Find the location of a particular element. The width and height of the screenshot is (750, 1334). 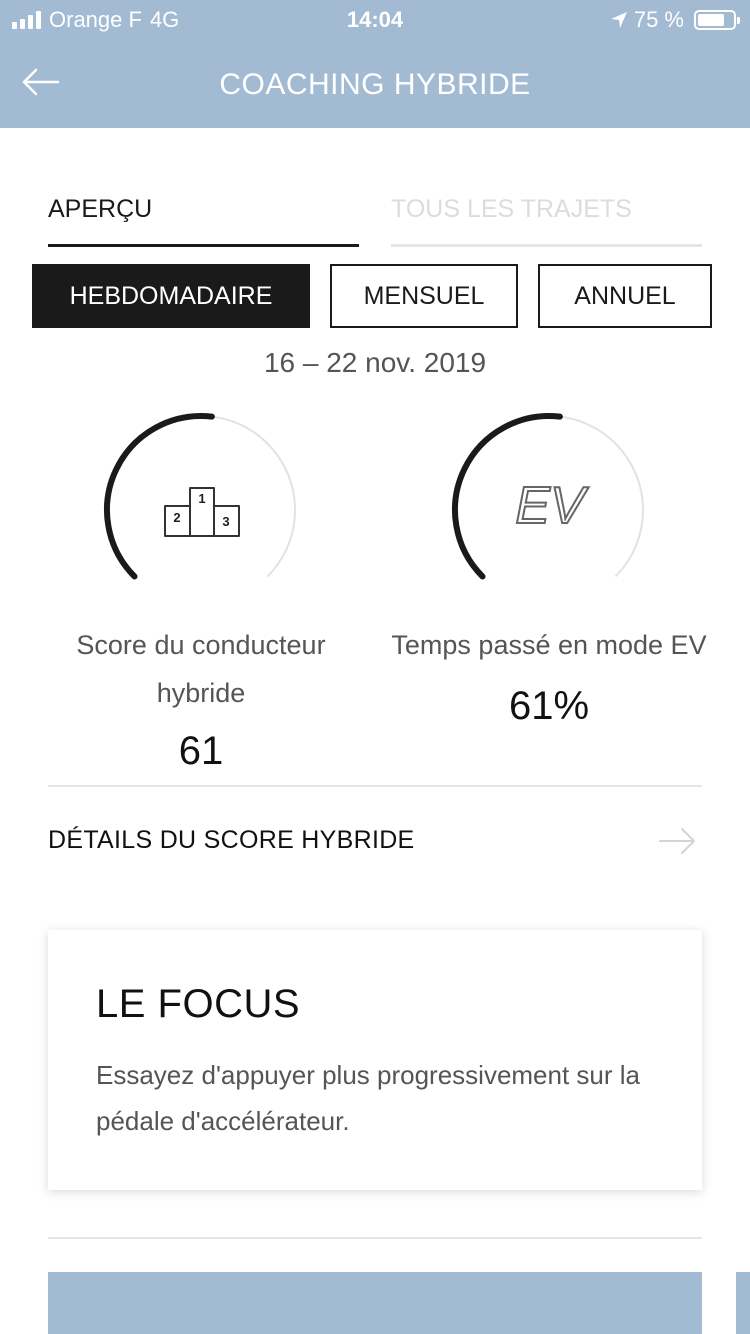

details-score-link: DÉTAILS DU SCORE HYBRIDE is located at coordinates (231, 840).